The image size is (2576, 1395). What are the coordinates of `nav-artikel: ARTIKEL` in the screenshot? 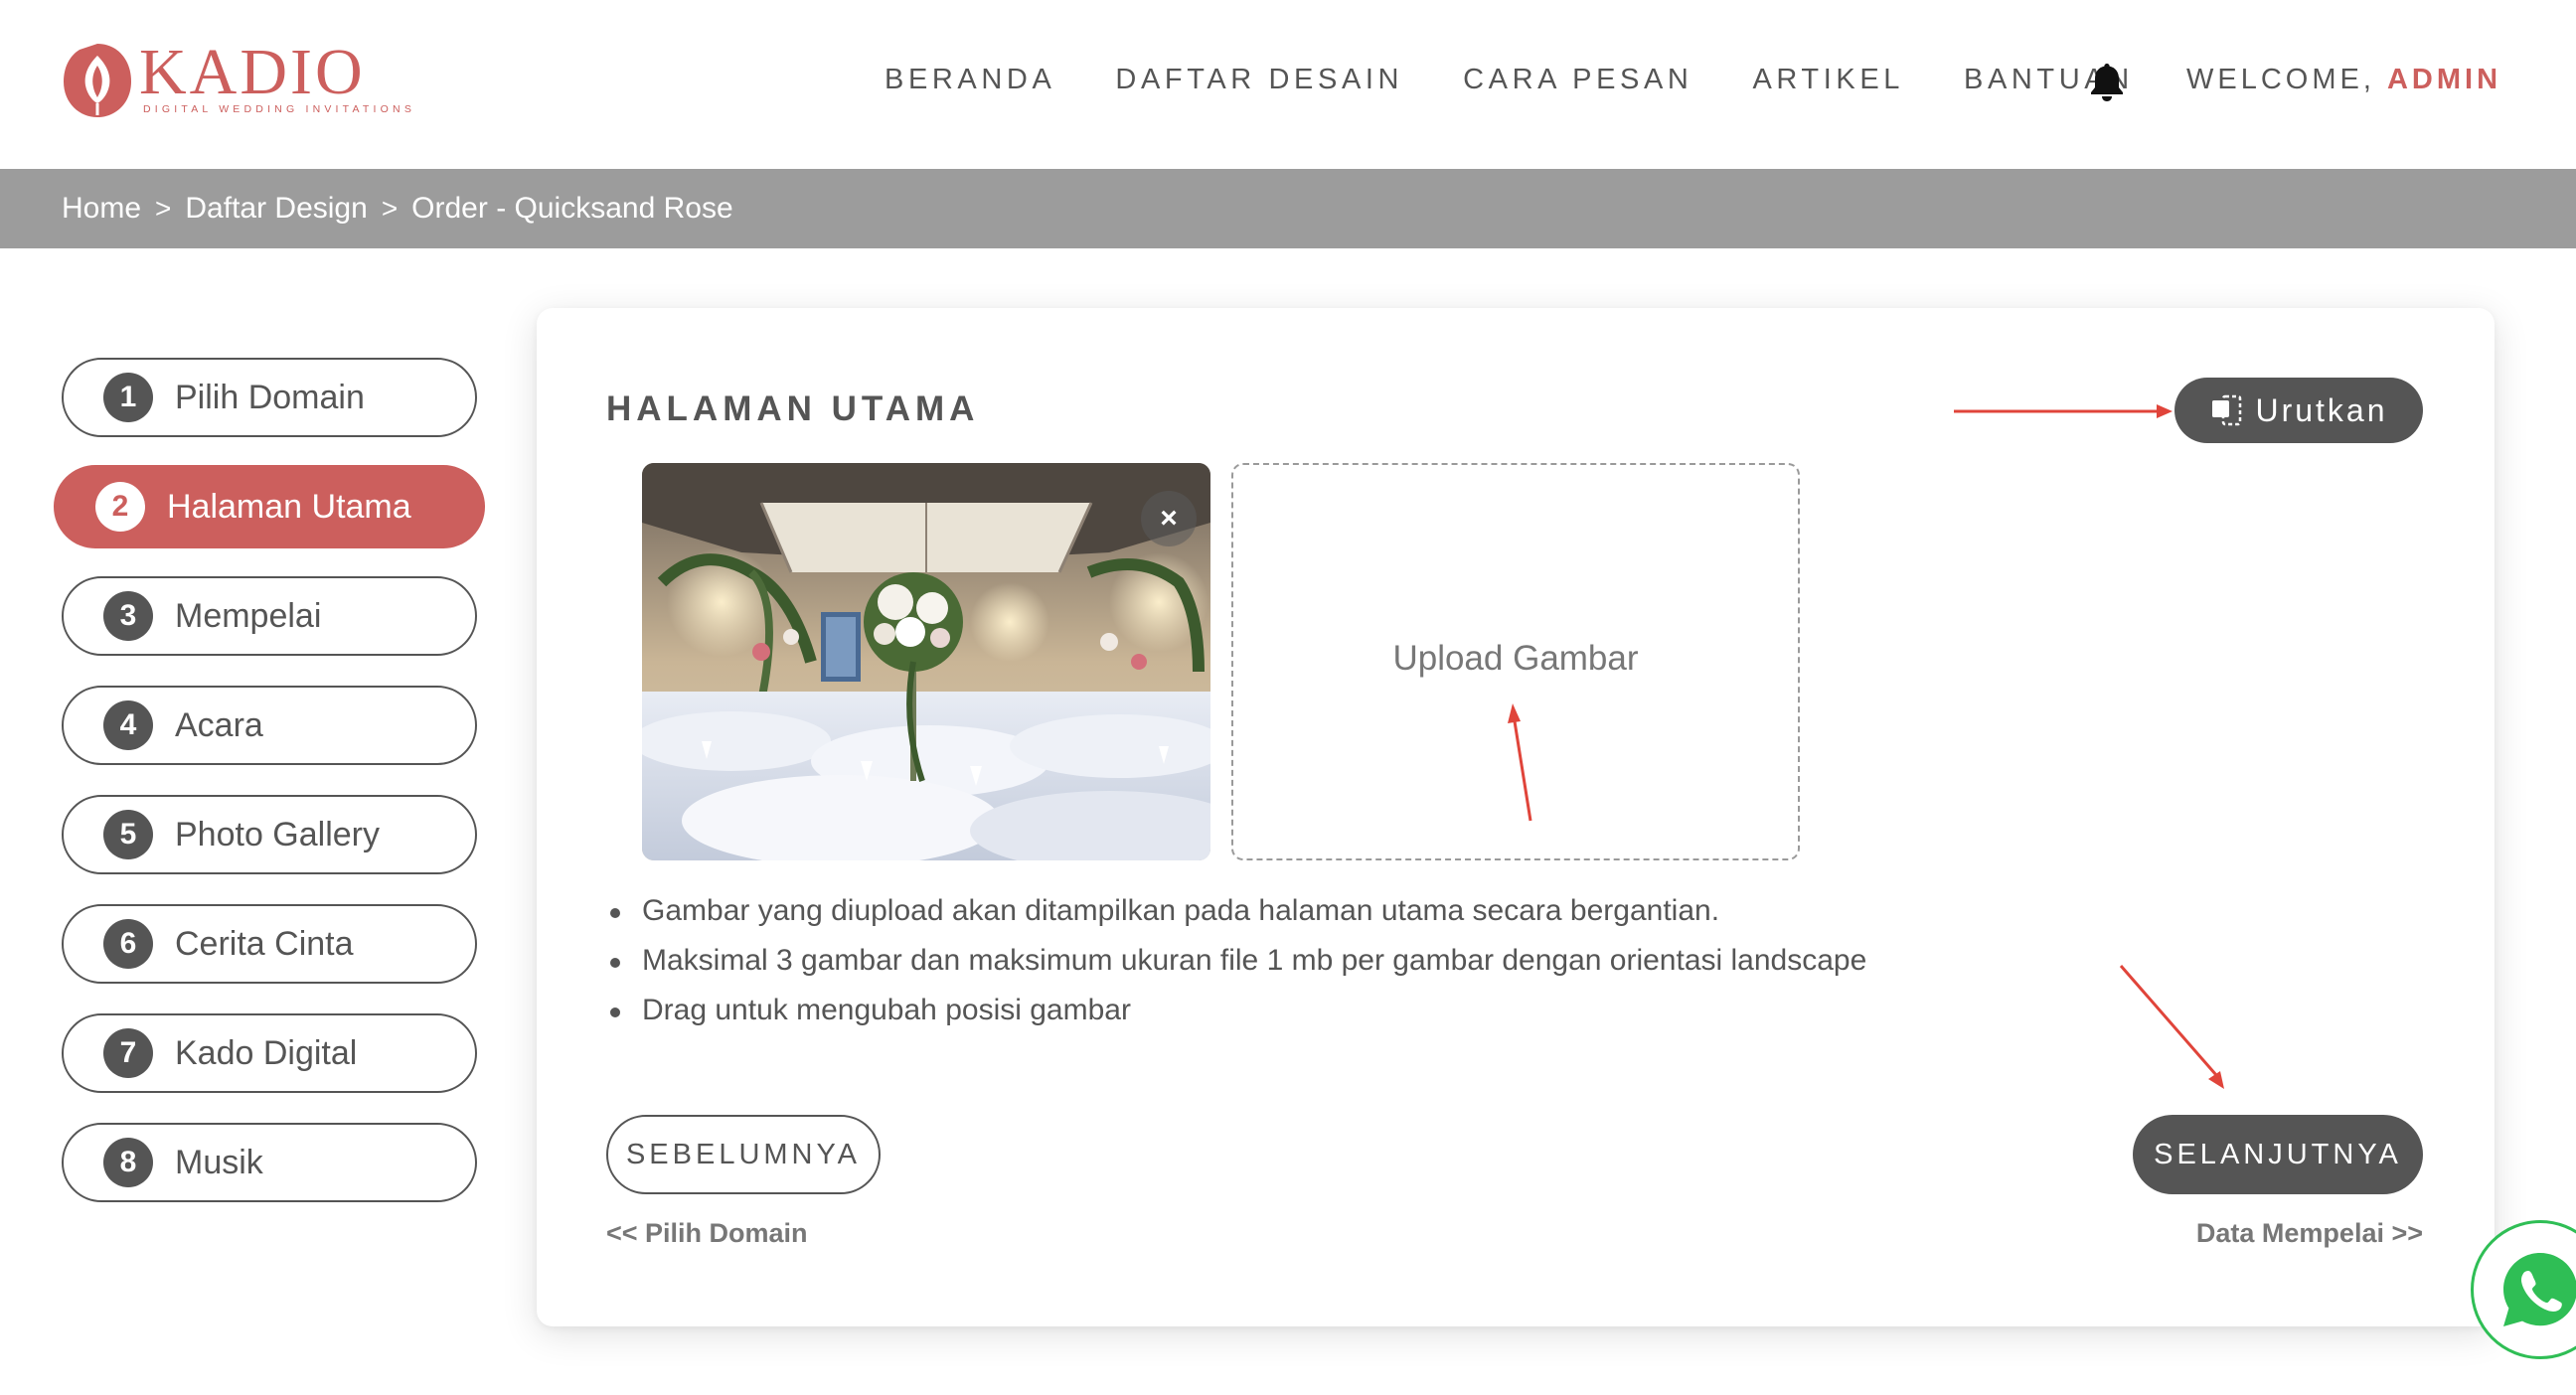 It's located at (1828, 79).